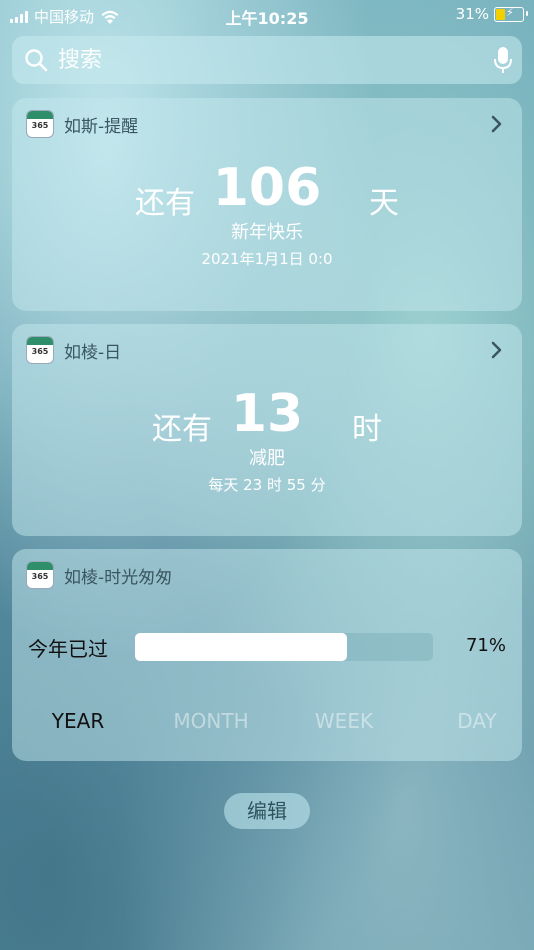  Describe the element at coordinates (241, 647) in the screenshot. I see `progress-fill` at that location.